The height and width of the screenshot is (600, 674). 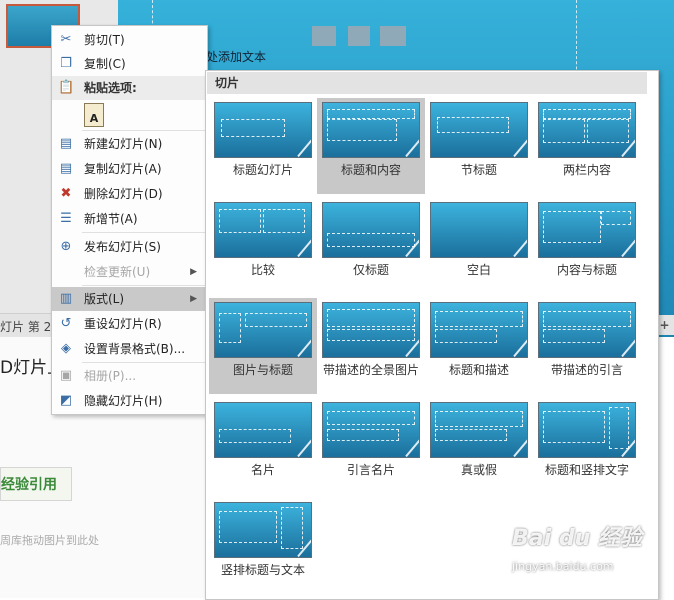 What do you see at coordinates (586, 170) in the screenshot?
I see `layout-label: 两栏内容` at bounding box center [586, 170].